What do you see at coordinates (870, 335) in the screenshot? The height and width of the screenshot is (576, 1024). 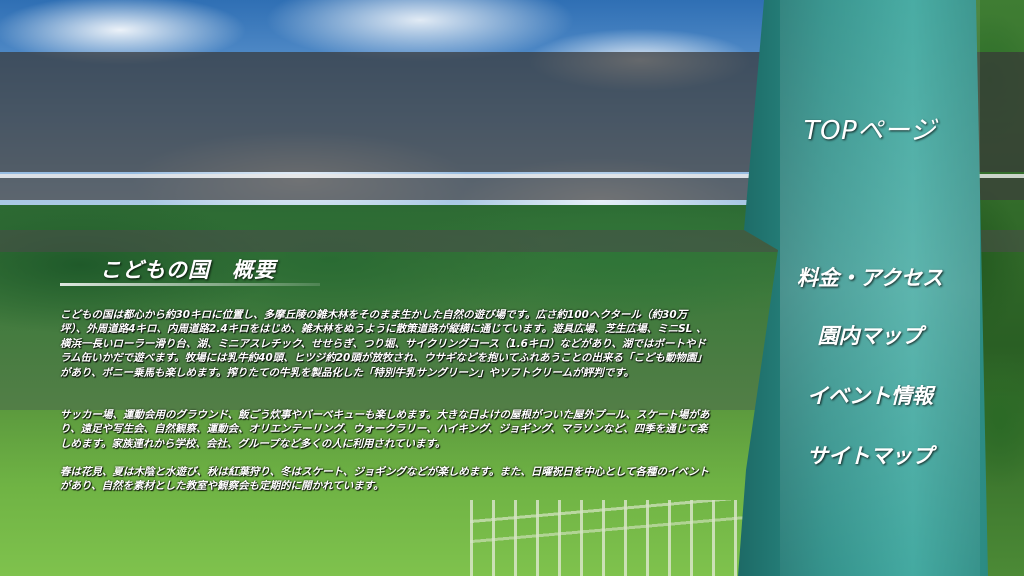 I see `nav-park-map-link: 園内マップ` at bounding box center [870, 335].